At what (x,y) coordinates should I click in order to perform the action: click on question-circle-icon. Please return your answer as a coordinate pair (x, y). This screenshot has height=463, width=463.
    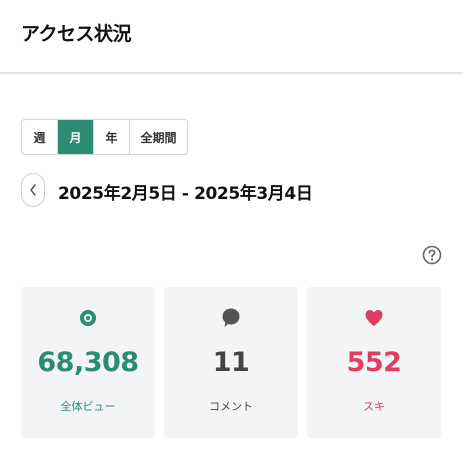
    Looking at the image, I should click on (432, 255).